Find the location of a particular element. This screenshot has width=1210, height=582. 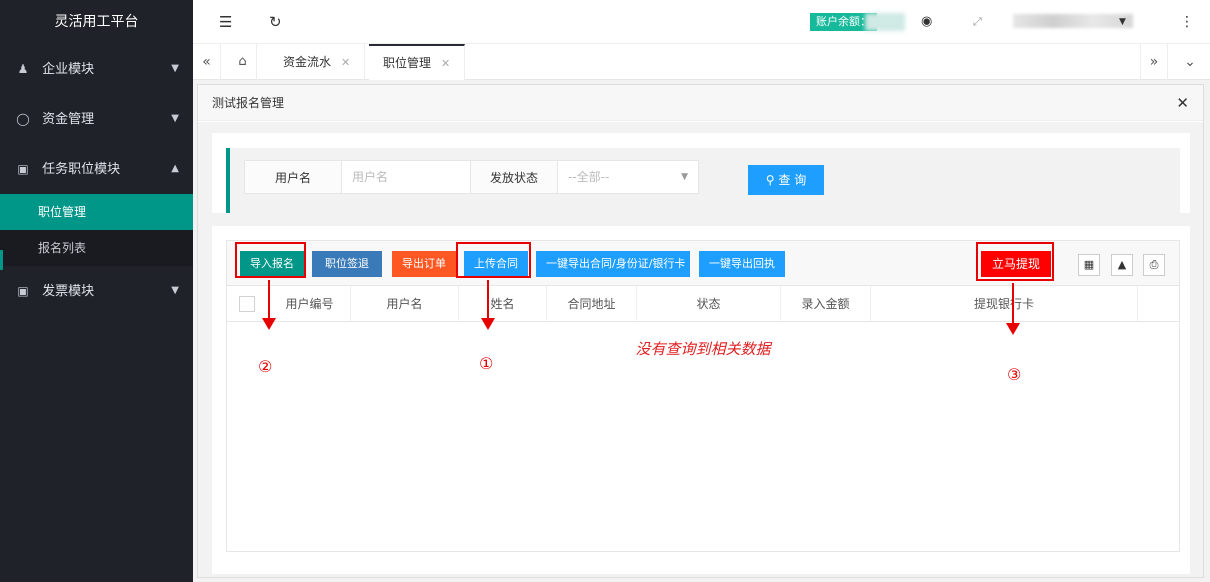

sidebar-item-invoice: ▣ 发票模块 ▼ is located at coordinates (96, 291).